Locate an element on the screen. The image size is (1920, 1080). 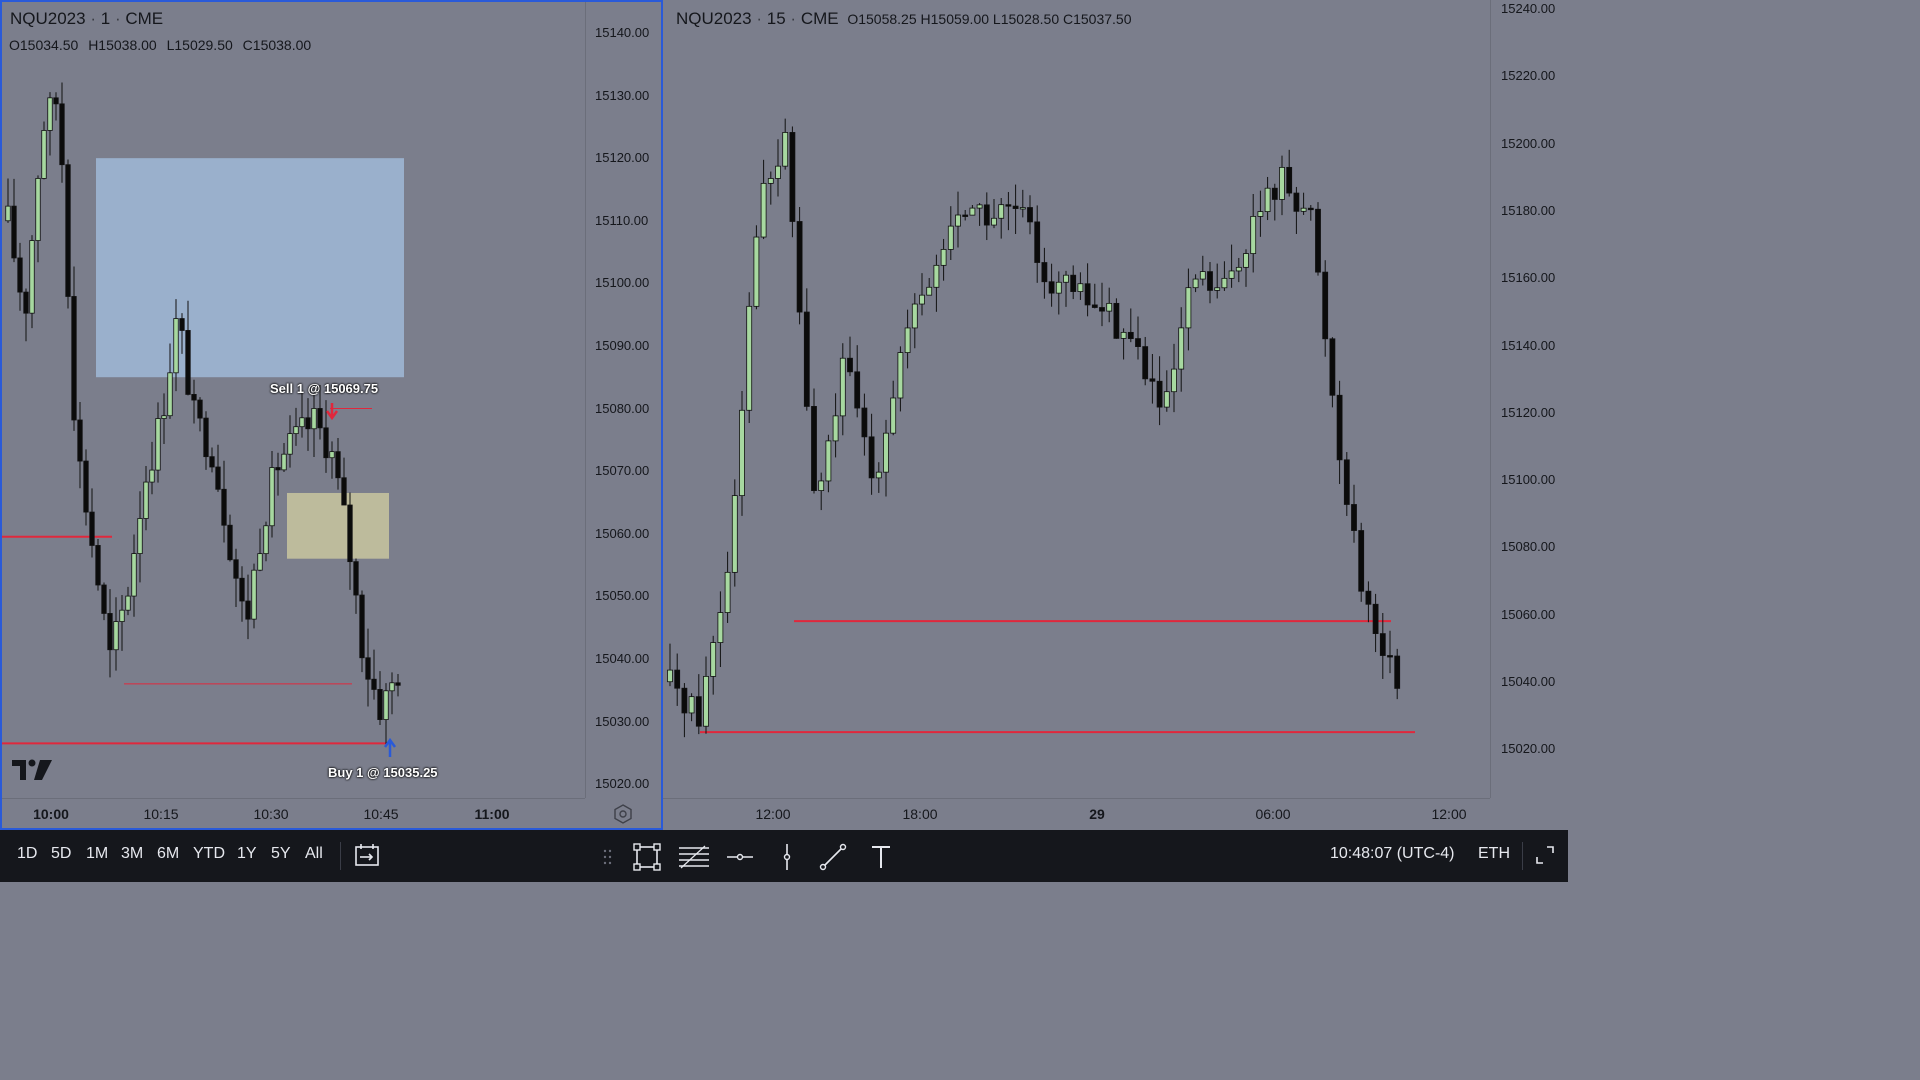
sell-order-label: Sell 1 @ 15069.75 is located at coordinates (324, 388).